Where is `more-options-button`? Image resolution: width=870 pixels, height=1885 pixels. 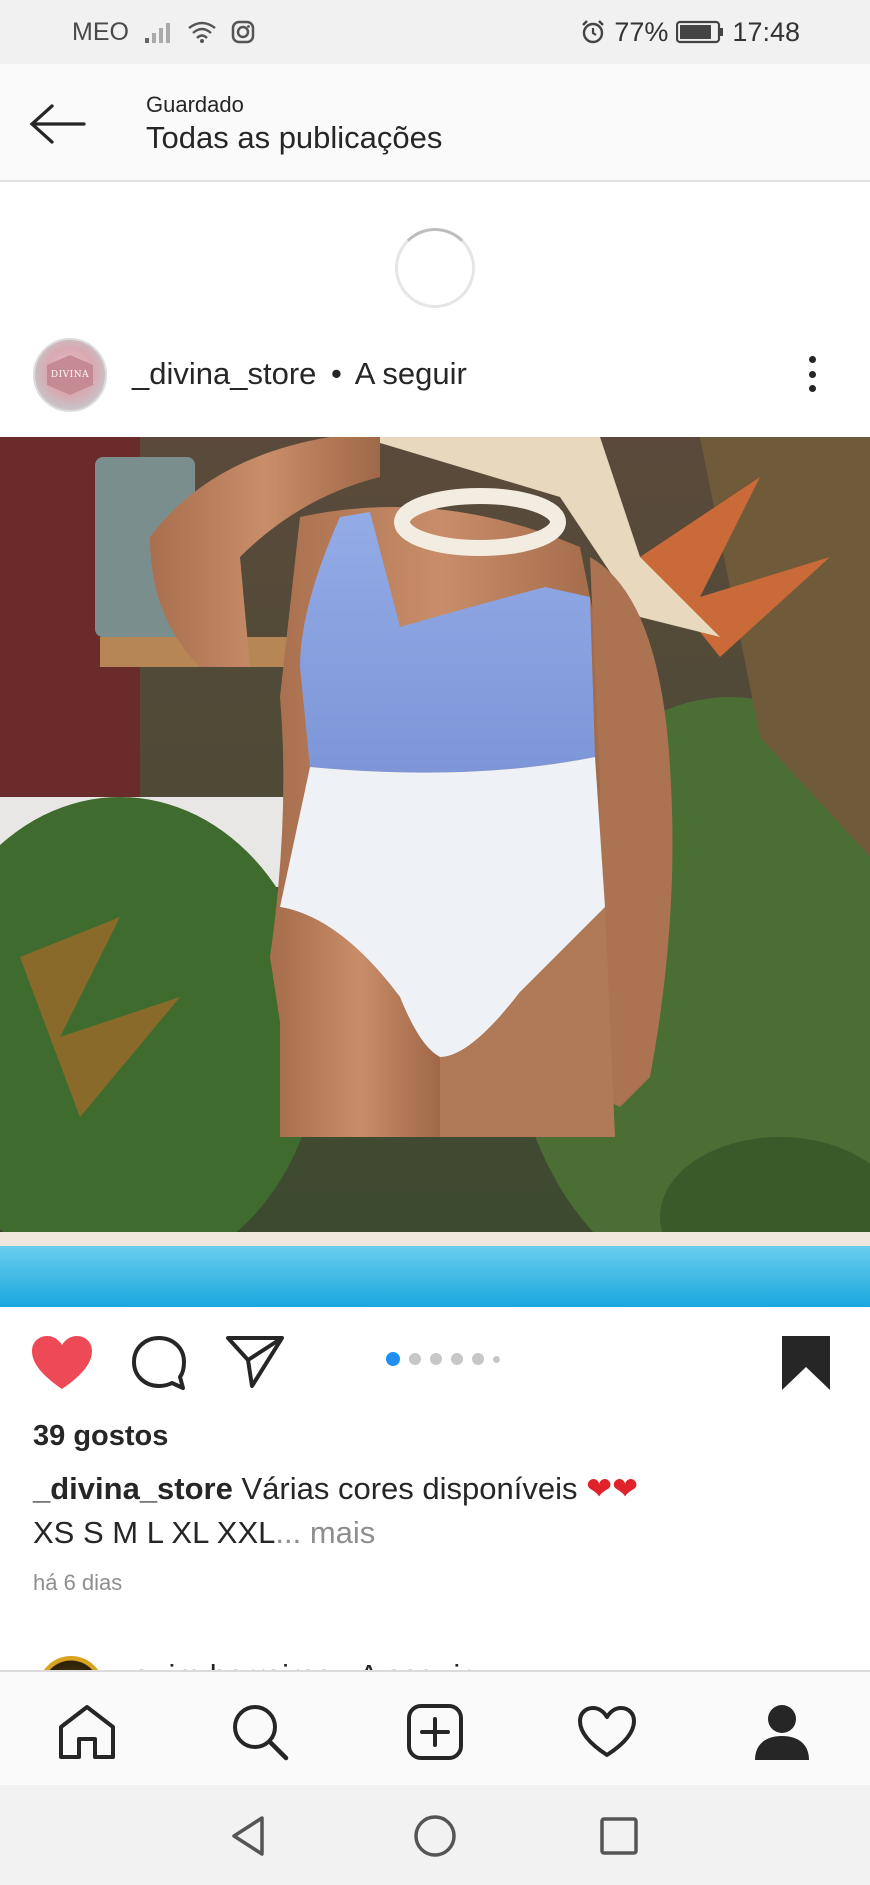
more-options-button is located at coordinates (812, 374).